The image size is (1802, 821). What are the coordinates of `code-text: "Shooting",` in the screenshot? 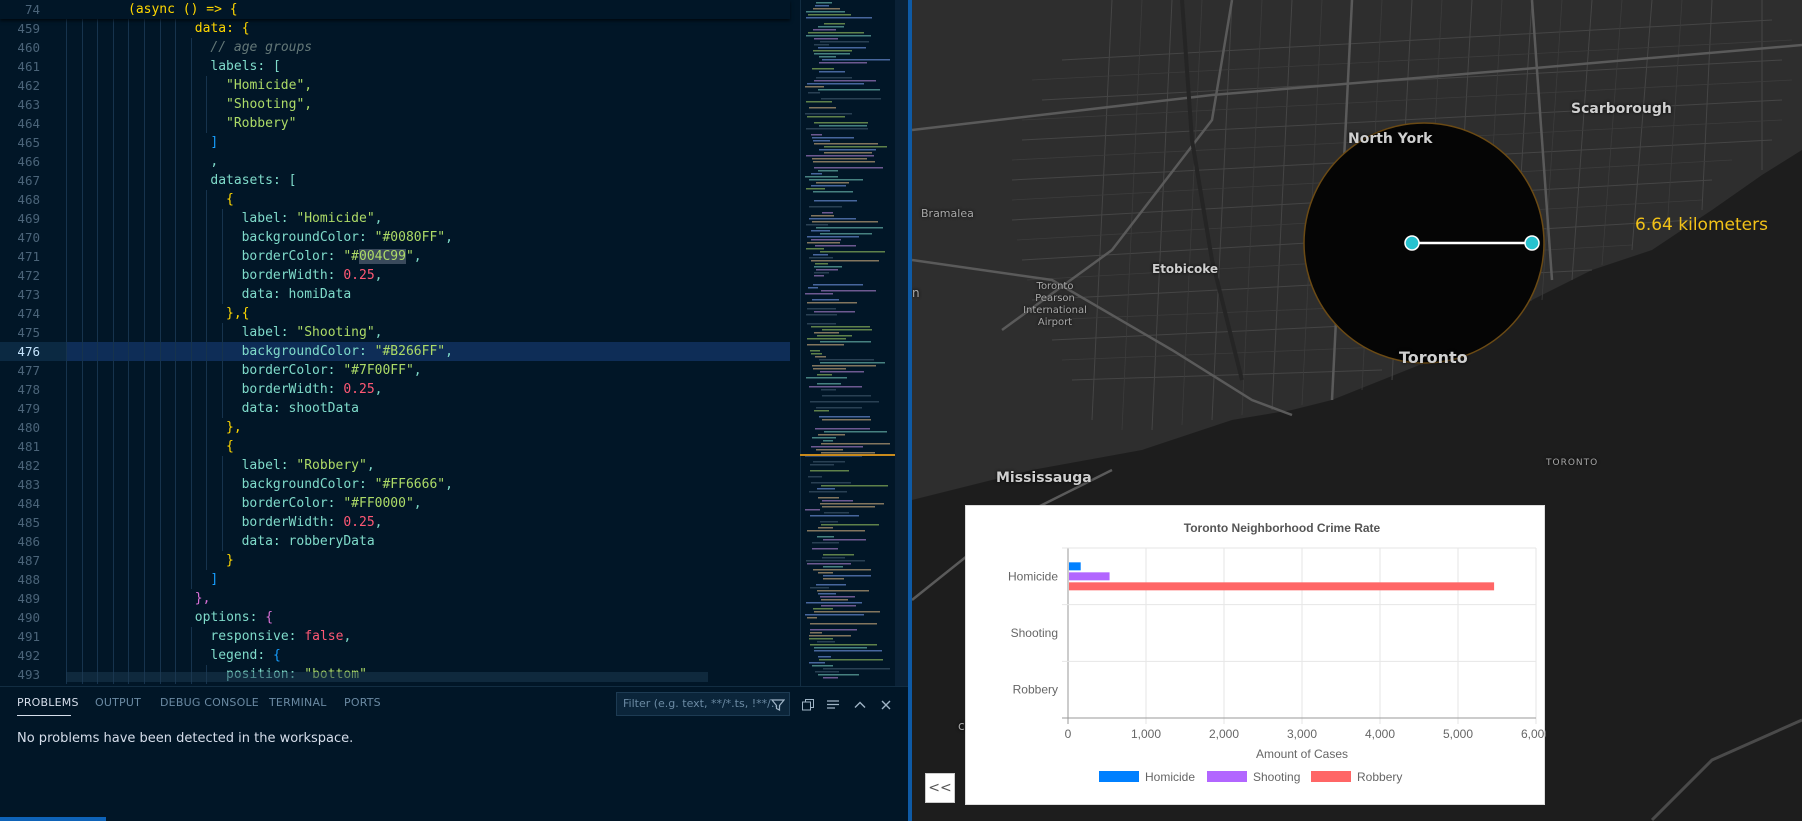 It's located at (269, 104).